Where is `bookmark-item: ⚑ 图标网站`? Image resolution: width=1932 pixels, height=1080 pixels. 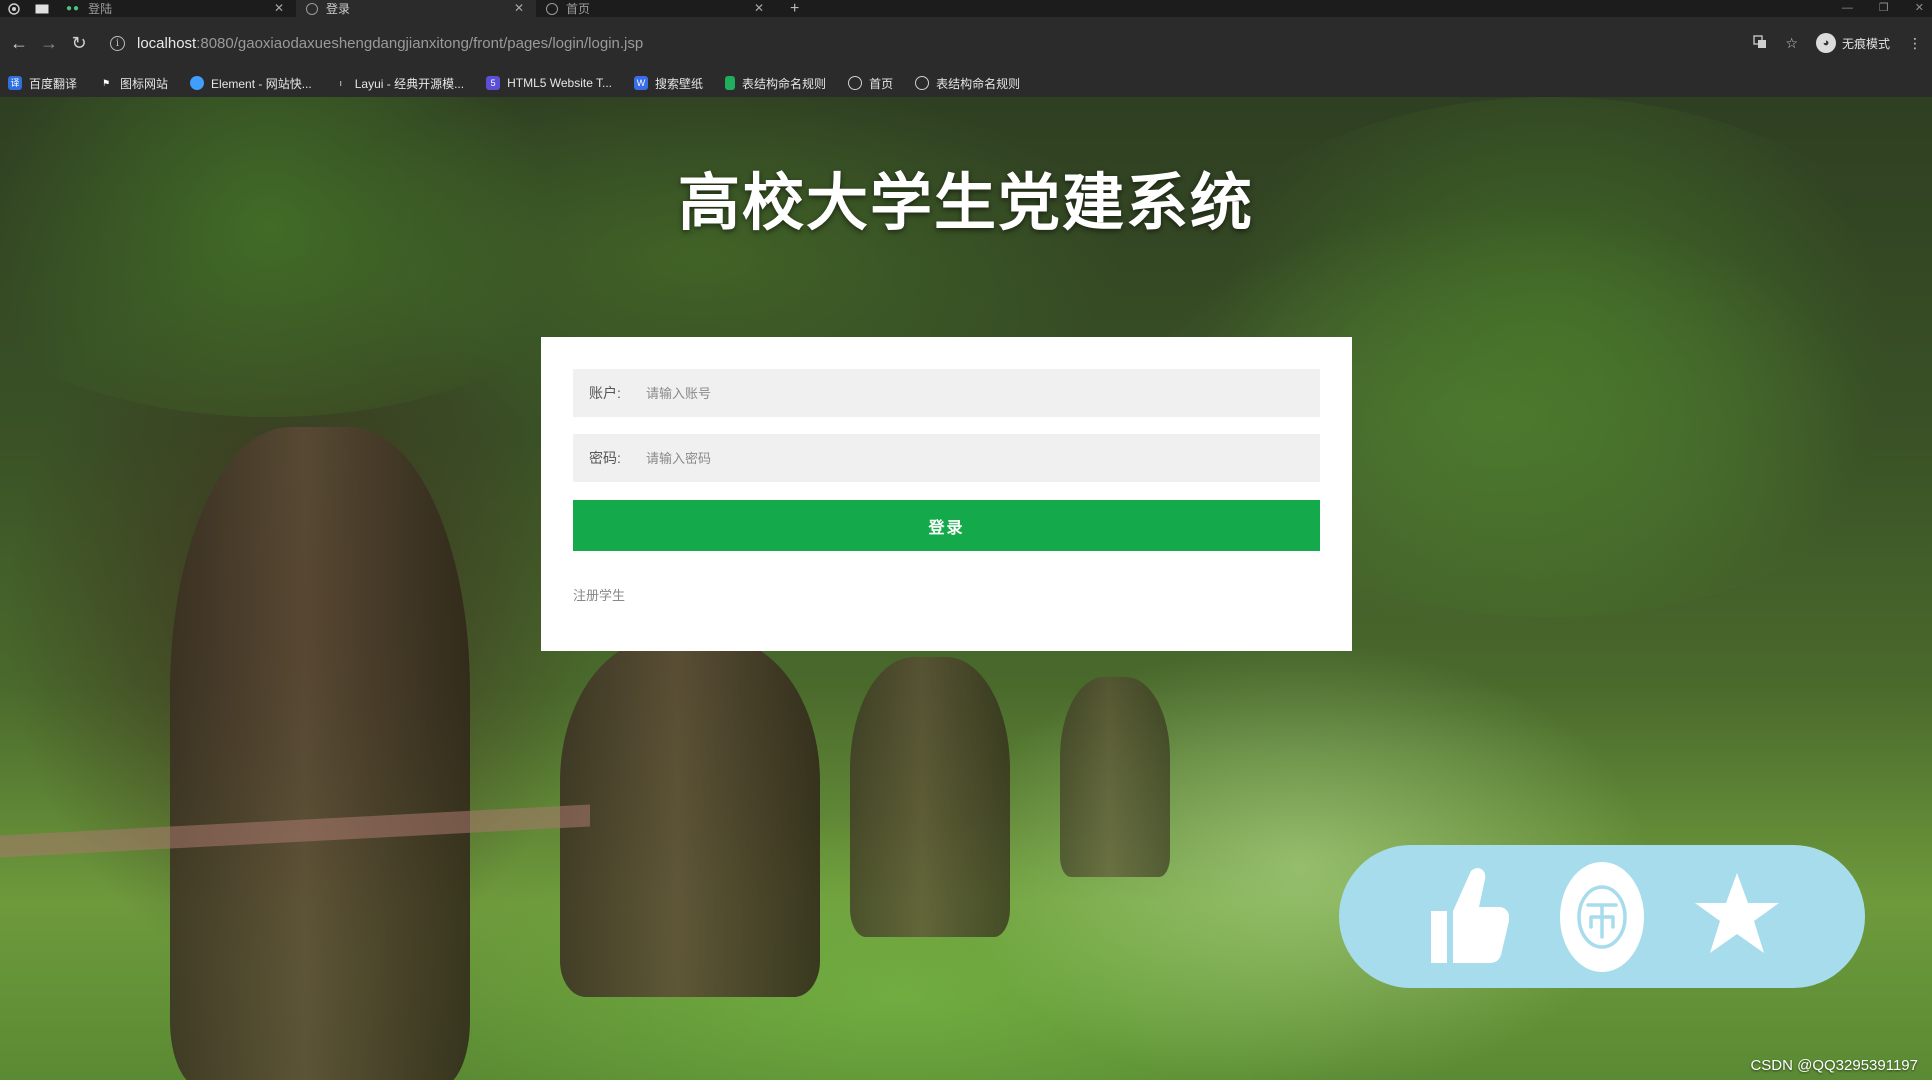
bookmark-item: ⚑ 图标网站 is located at coordinates (133, 83).